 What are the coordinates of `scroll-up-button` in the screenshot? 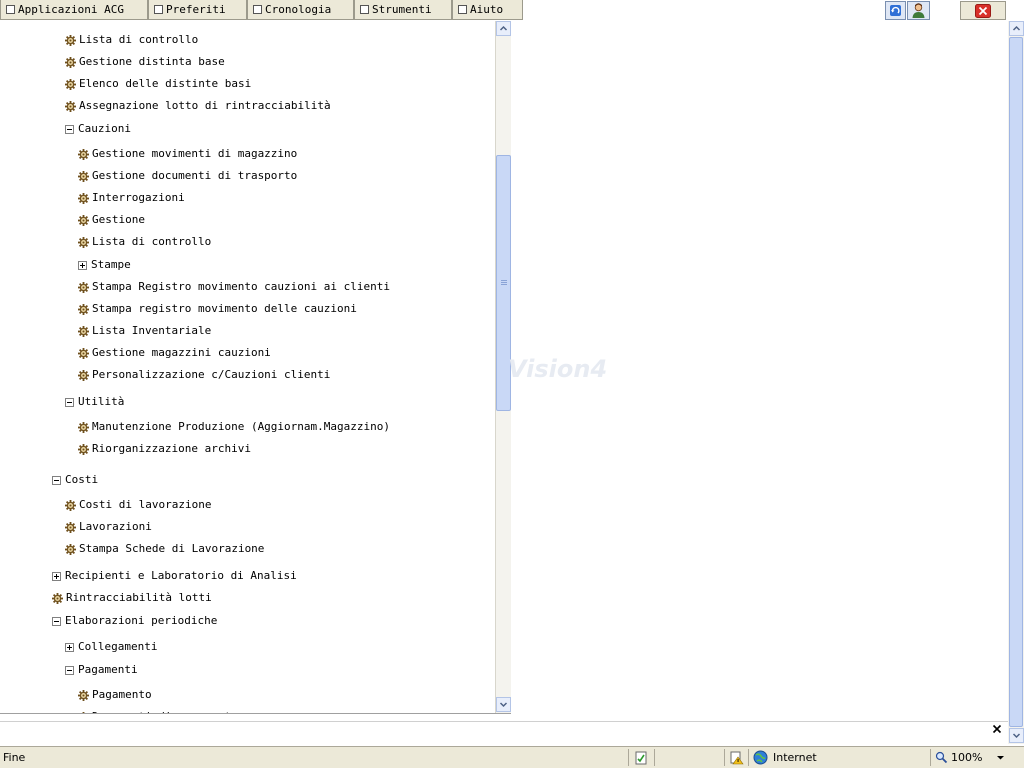 It's located at (503, 28).